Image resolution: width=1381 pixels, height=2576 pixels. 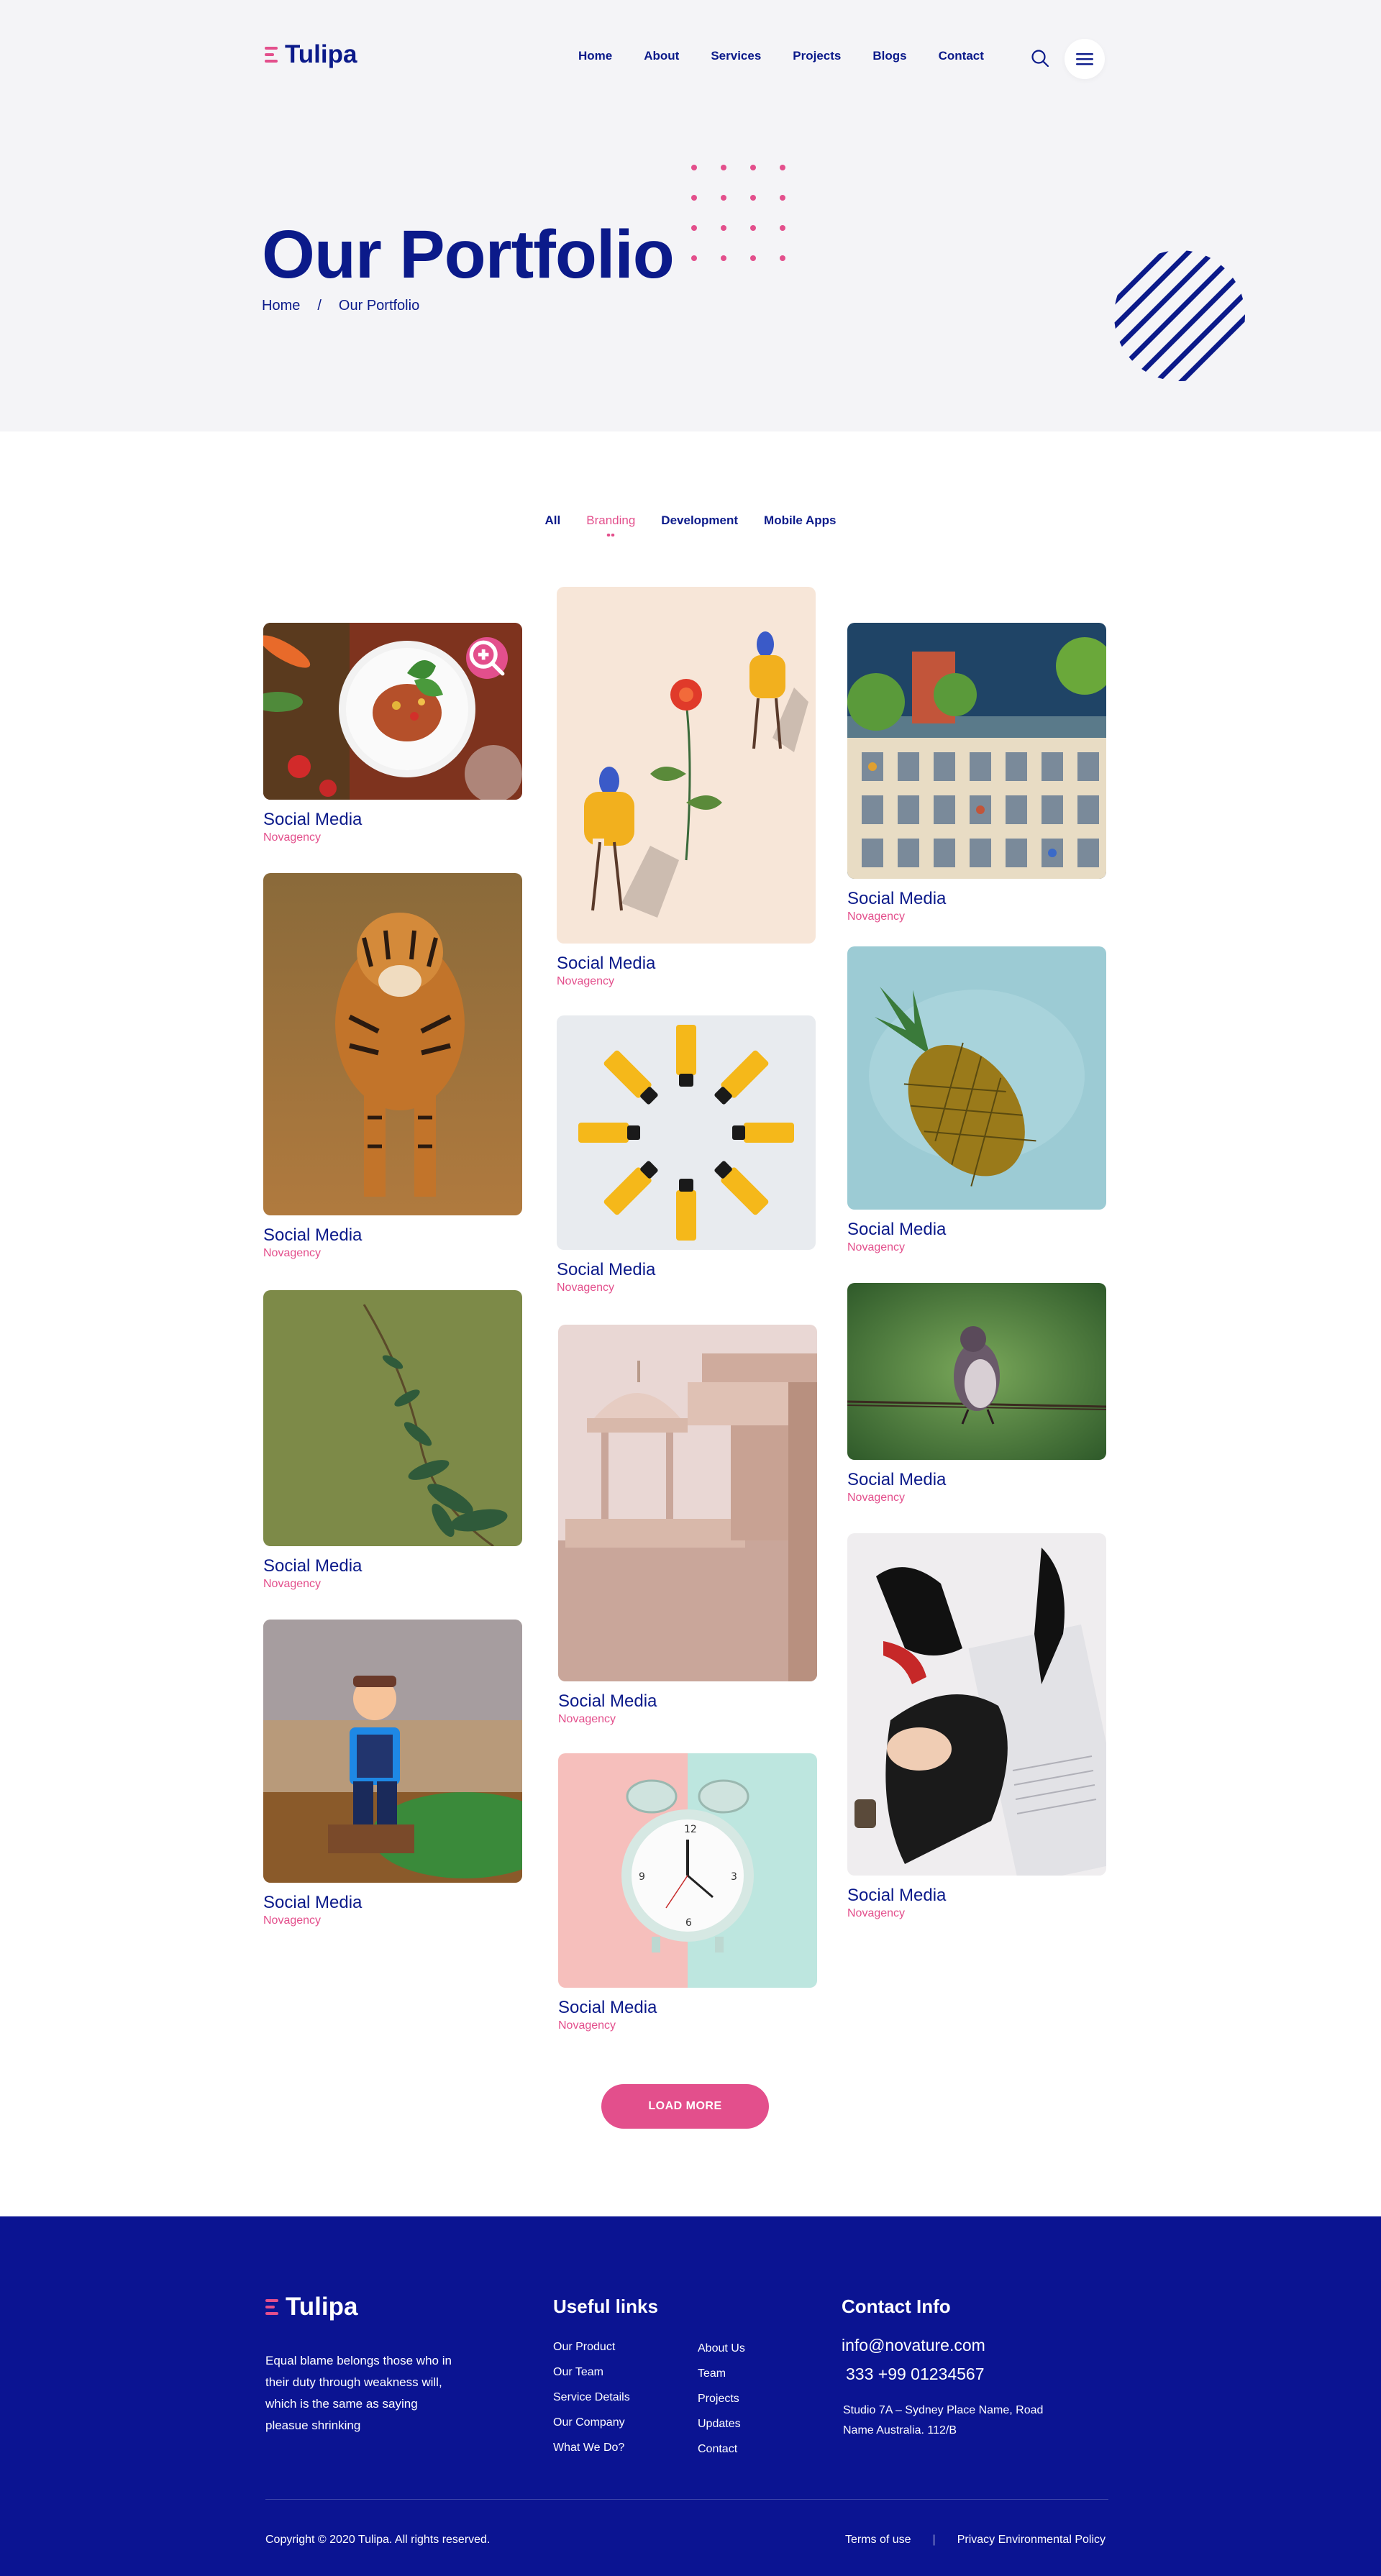 What do you see at coordinates (1040, 58) in the screenshot?
I see `search-icon` at bounding box center [1040, 58].